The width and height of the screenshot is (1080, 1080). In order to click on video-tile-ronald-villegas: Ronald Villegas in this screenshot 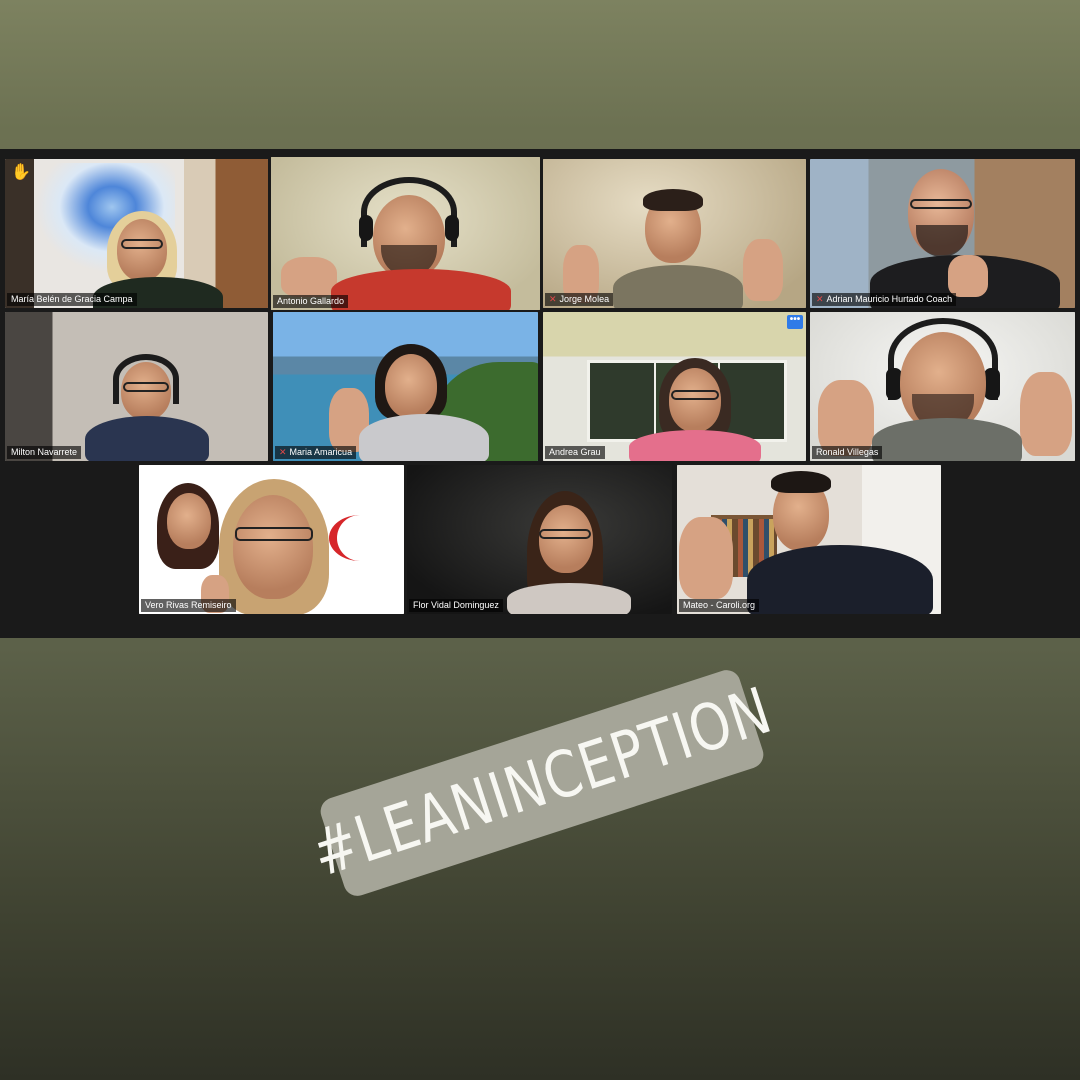, I will do `click(942, 386)`.